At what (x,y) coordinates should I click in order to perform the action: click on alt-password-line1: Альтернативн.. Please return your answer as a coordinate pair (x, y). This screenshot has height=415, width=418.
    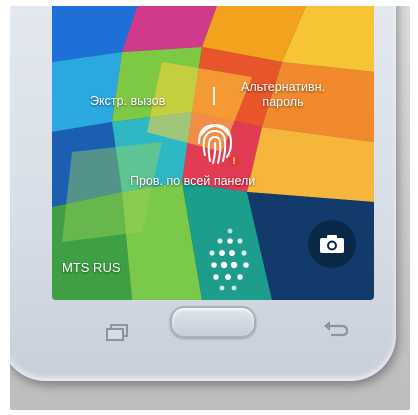
    Looking at the image, I should click on (283, 87).